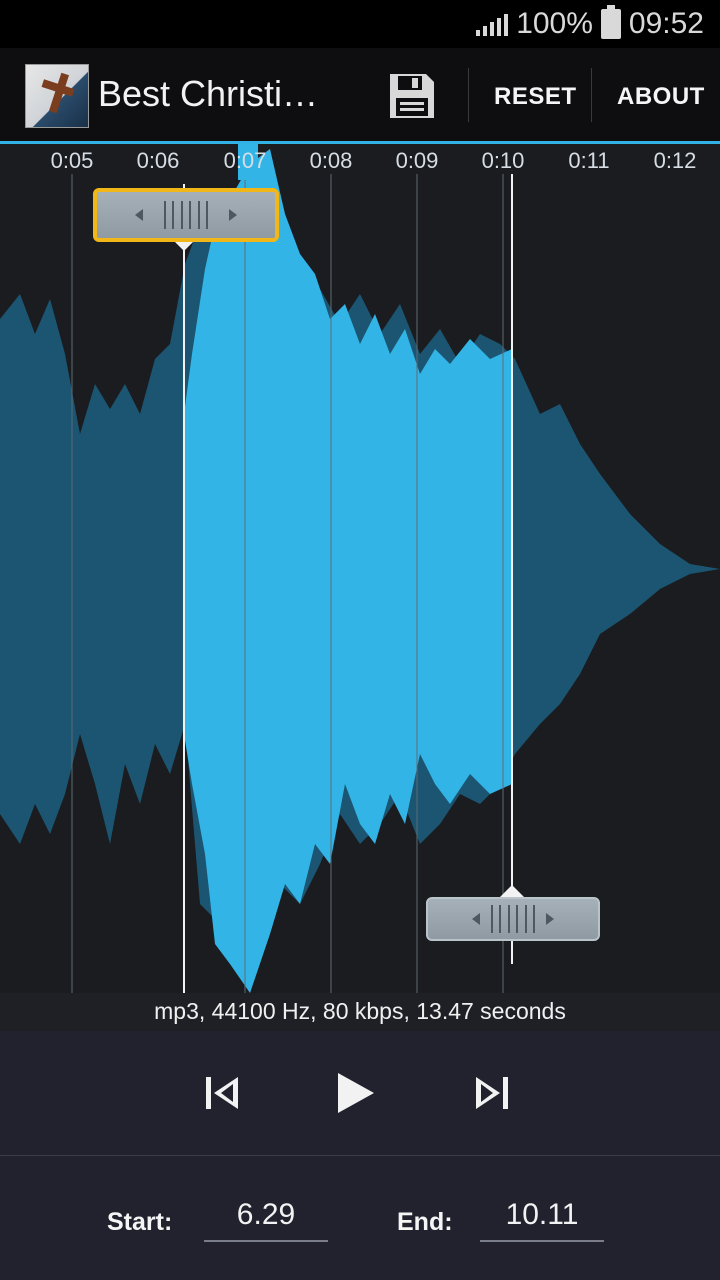 This screenshot has height=1280, width=720. What do you see at coordinates (412, 96) in the screenshot?
I see `floppy-disk-icon` at bounding box center [412, 96].